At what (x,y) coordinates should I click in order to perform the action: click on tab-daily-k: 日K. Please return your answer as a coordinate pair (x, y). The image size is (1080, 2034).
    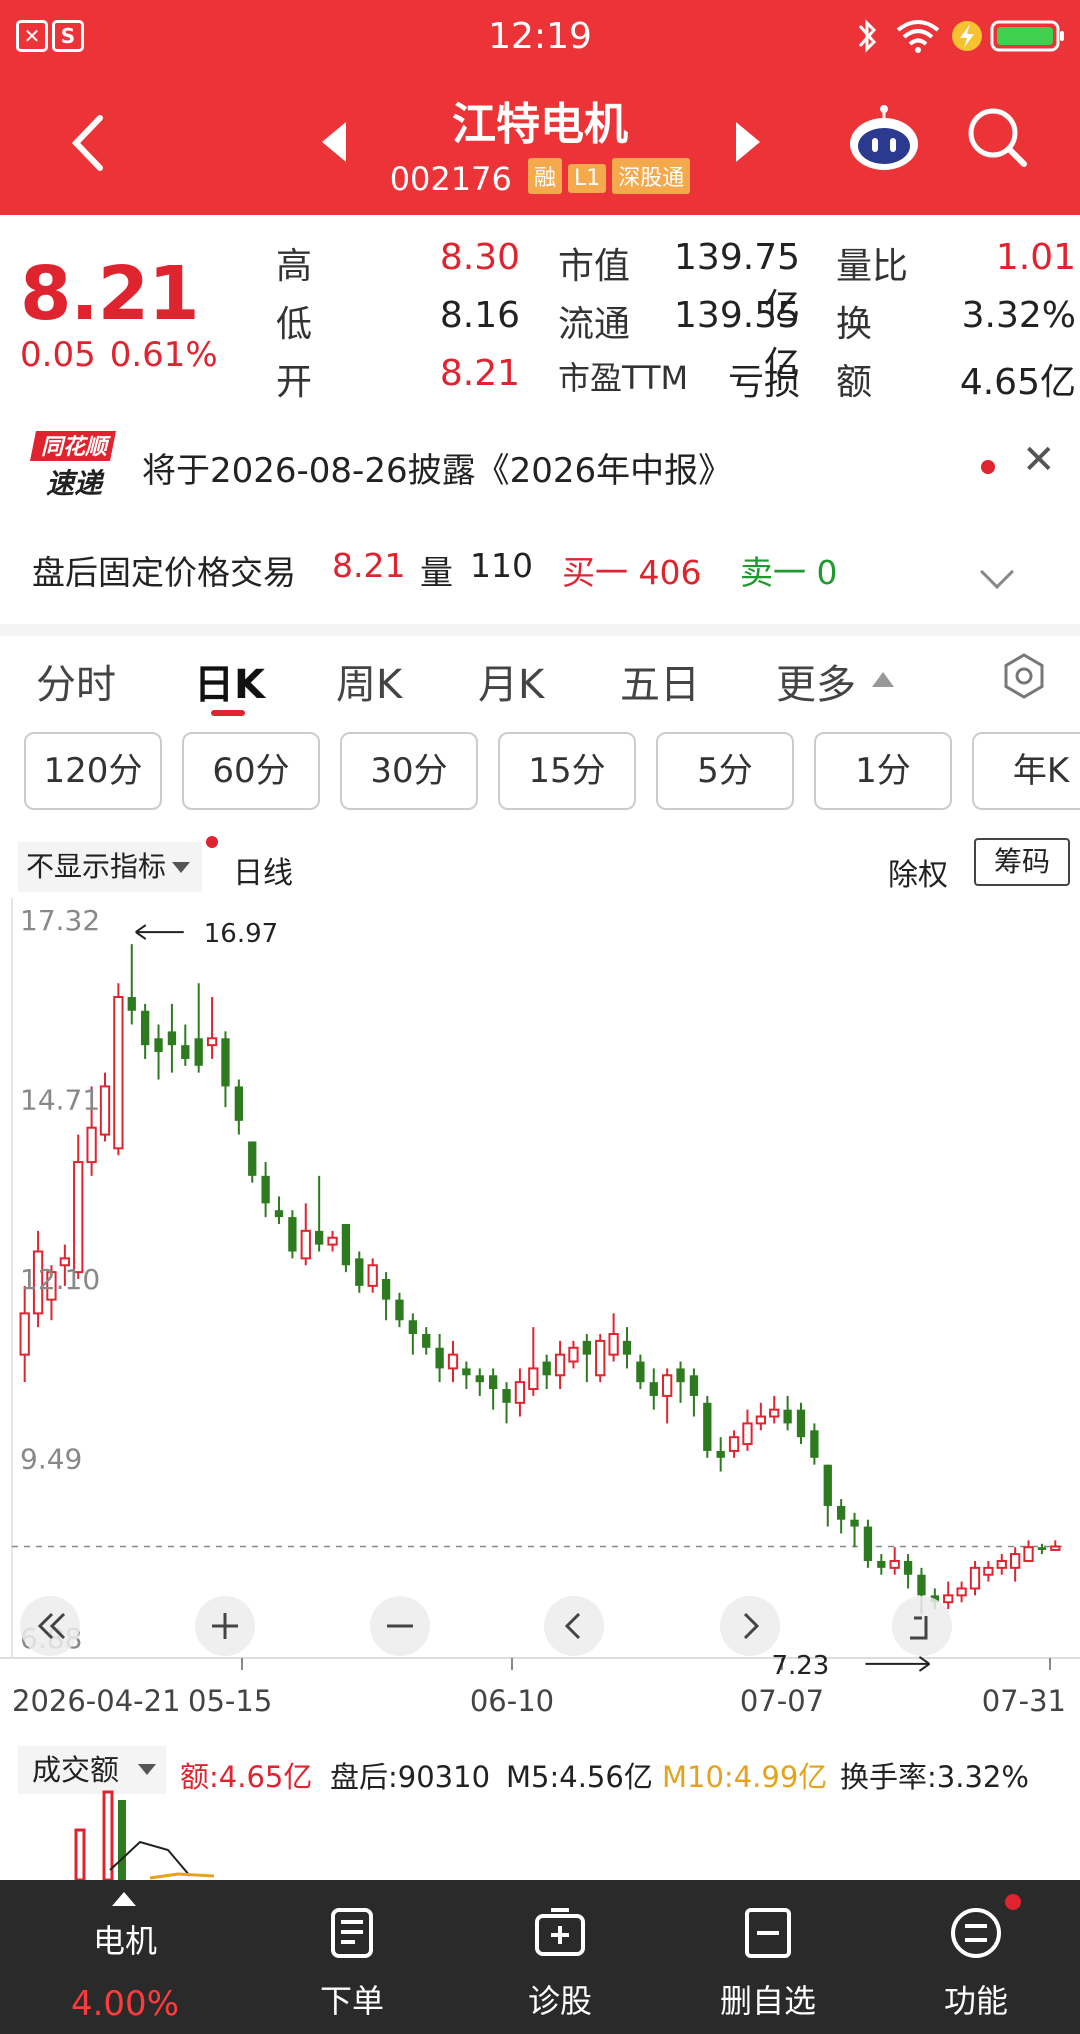
    Looking at the image, I should click on (229, 681).